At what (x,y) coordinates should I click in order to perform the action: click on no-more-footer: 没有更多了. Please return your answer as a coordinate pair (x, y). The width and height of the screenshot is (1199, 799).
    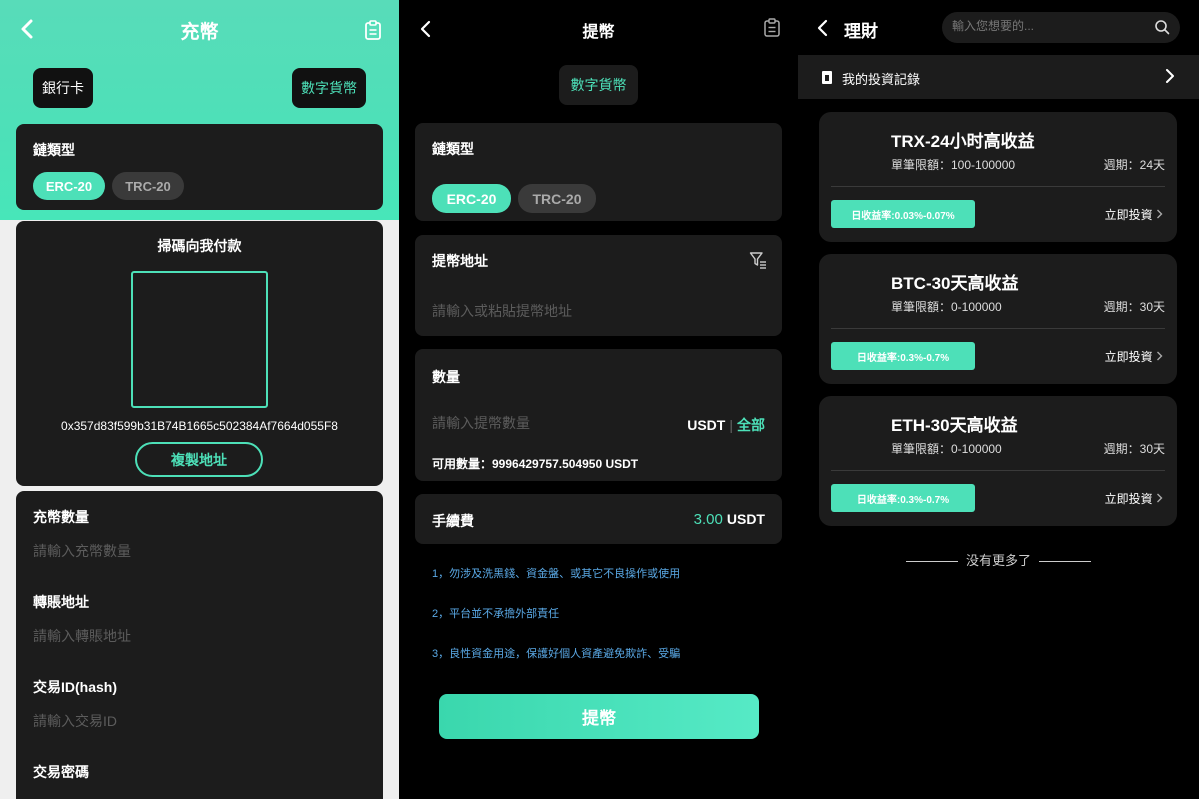
    Looking at the image, I should click on (998, 559).